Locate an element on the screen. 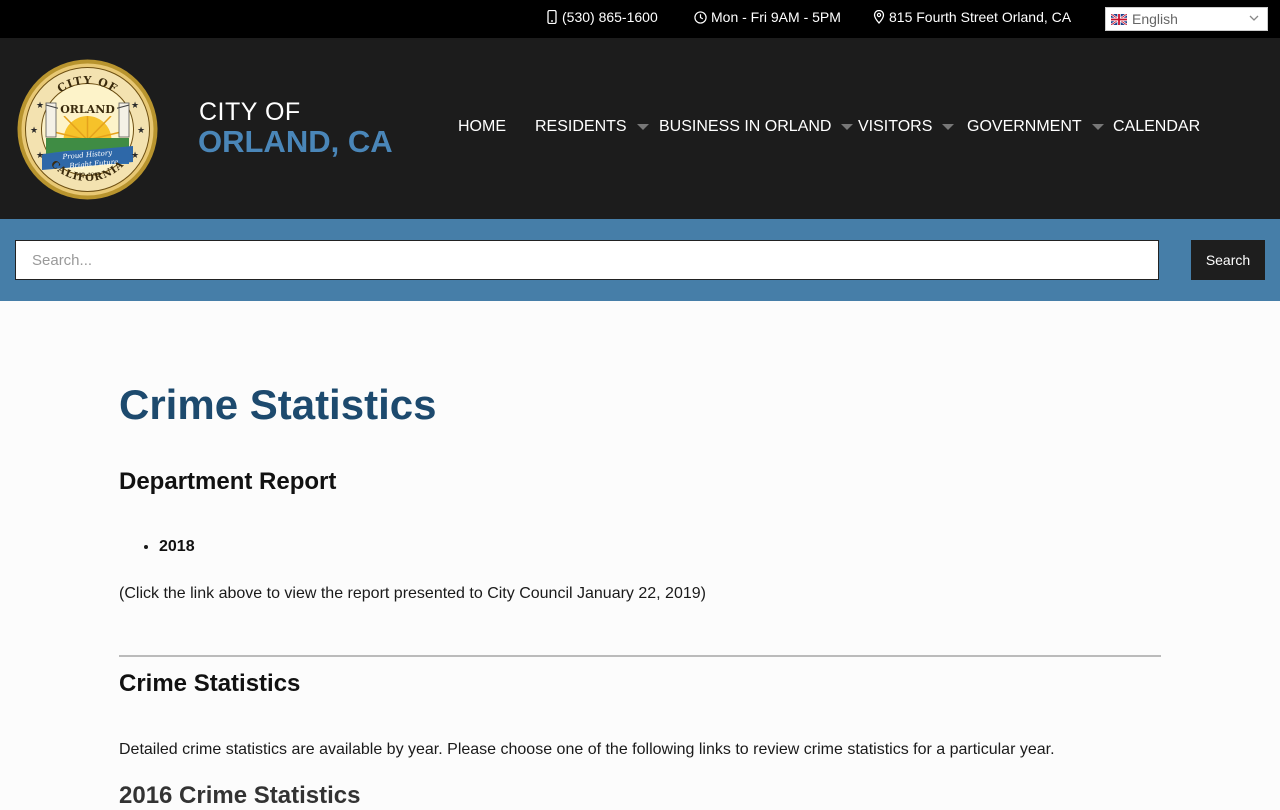 This screenshot has height=810, width=1280. phone-number: (530) 865-1600 is located at coordinates (610, 17).